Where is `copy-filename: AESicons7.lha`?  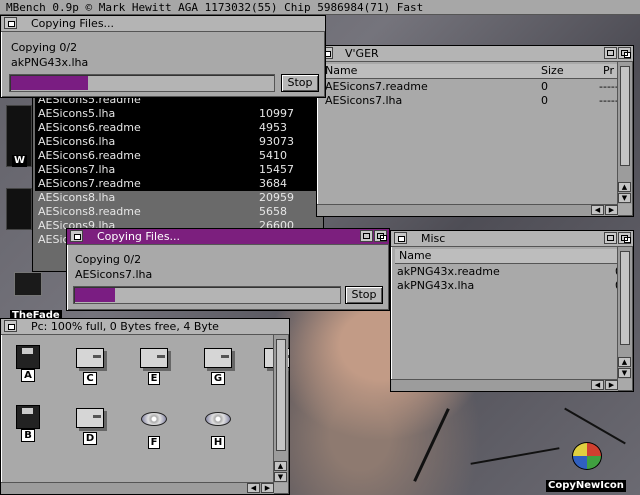 copy-filename: AESicons7.lha is located at coordinates (114, 274).